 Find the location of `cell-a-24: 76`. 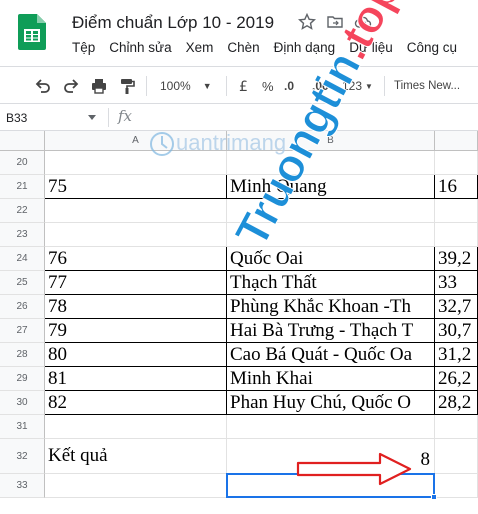

cell-a-24: 76 is located at coordinates (136, 259).